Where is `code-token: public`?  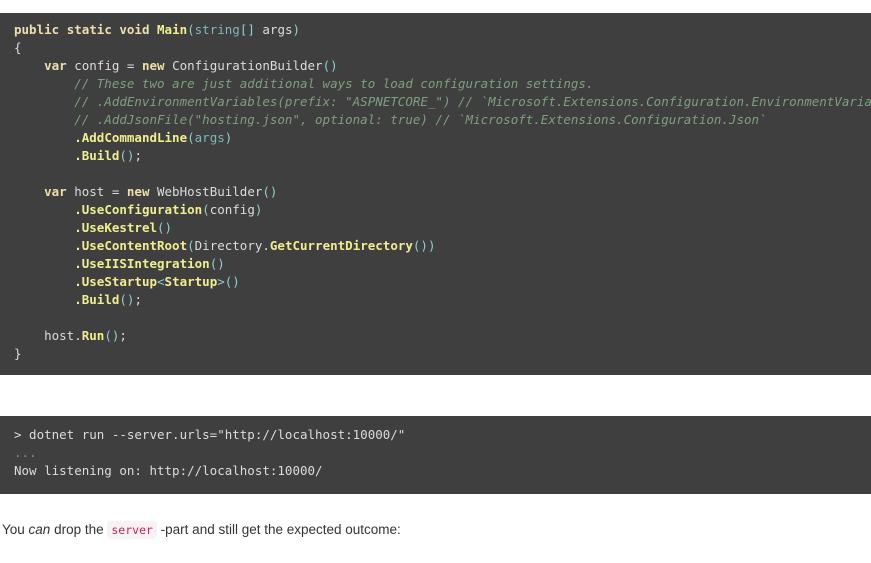 code-token: public is located at coordinates (37, 29).